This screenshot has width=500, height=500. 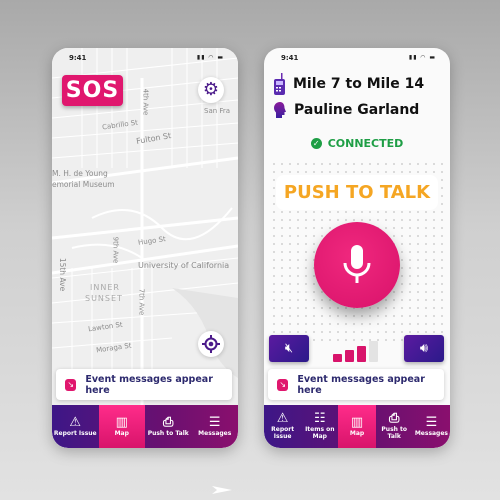 What do you see at coordinates (92, 90) in the screenshot?
I see `sos-button: SOS` at bounding box center [92, 90].